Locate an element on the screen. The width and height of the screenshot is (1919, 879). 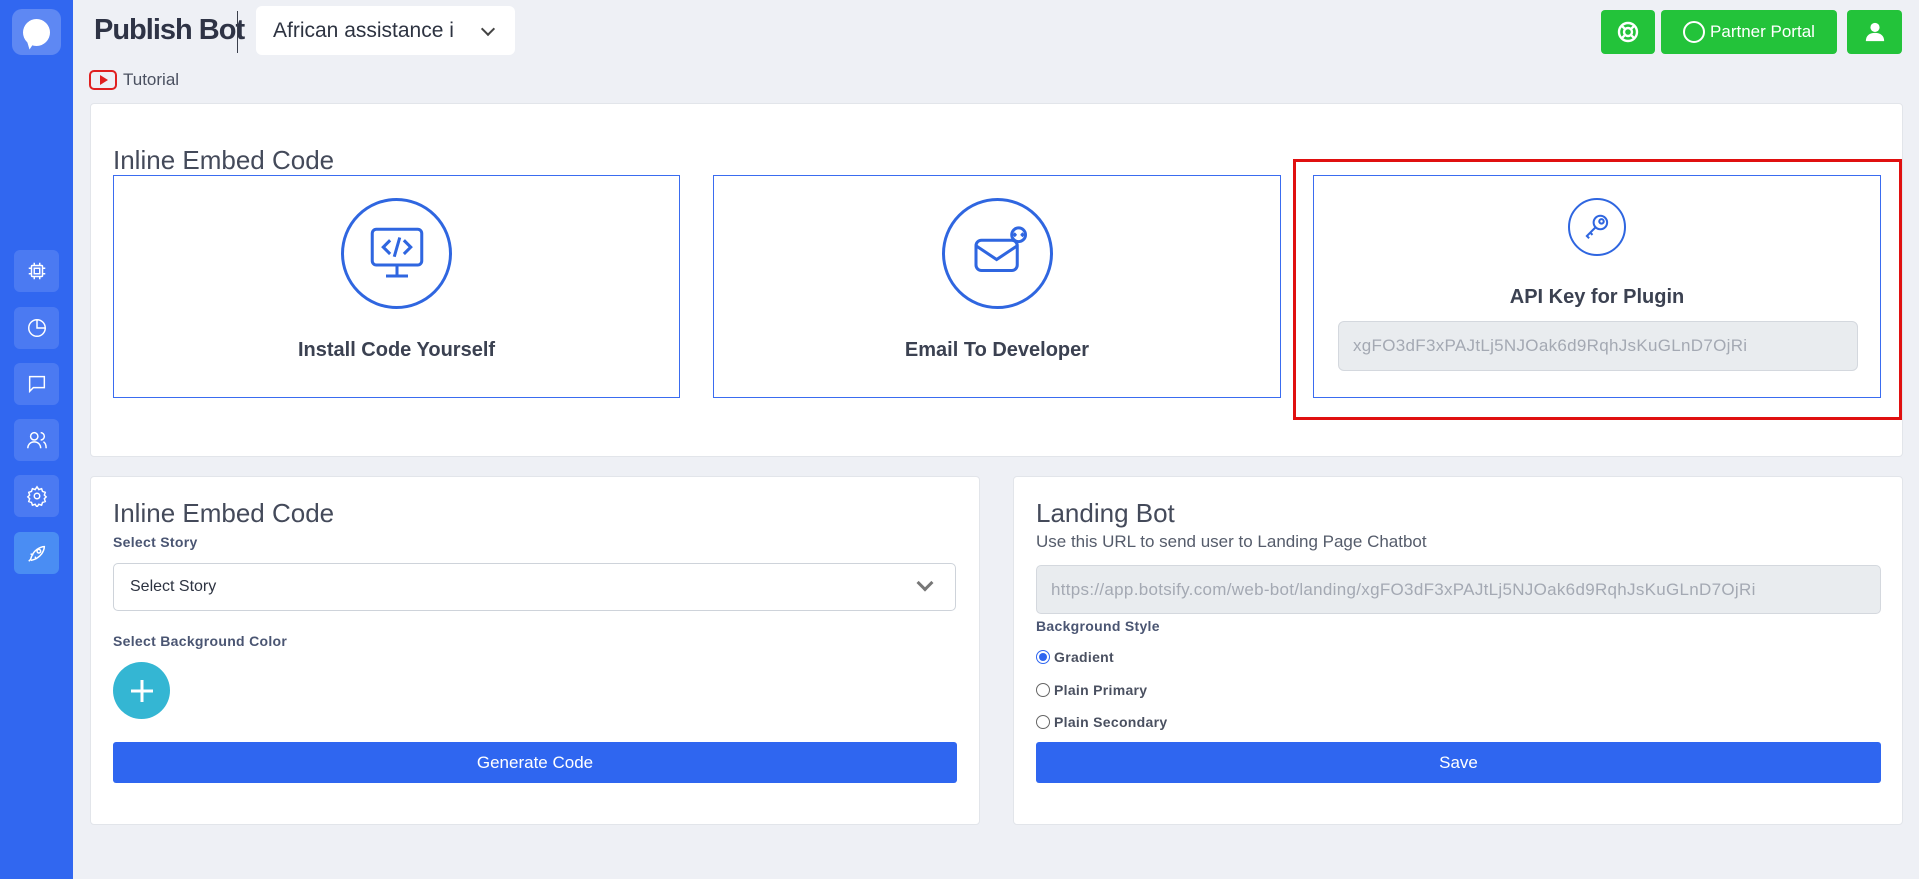
tutorial-label: Tutorial is located at coordinates (151, 79).